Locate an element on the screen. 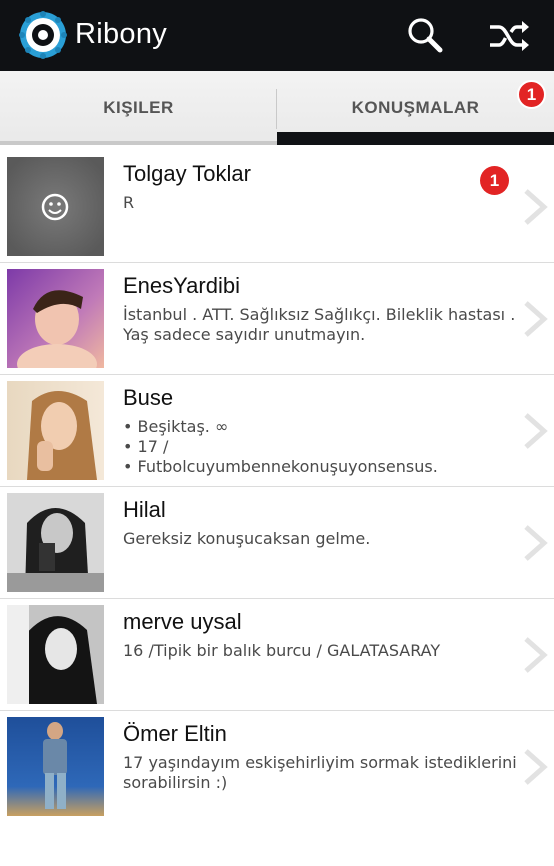 This screenshot has height=866, width=554. status-line: • Beşiktaş. ∞ is located at coordinates (176, 426).